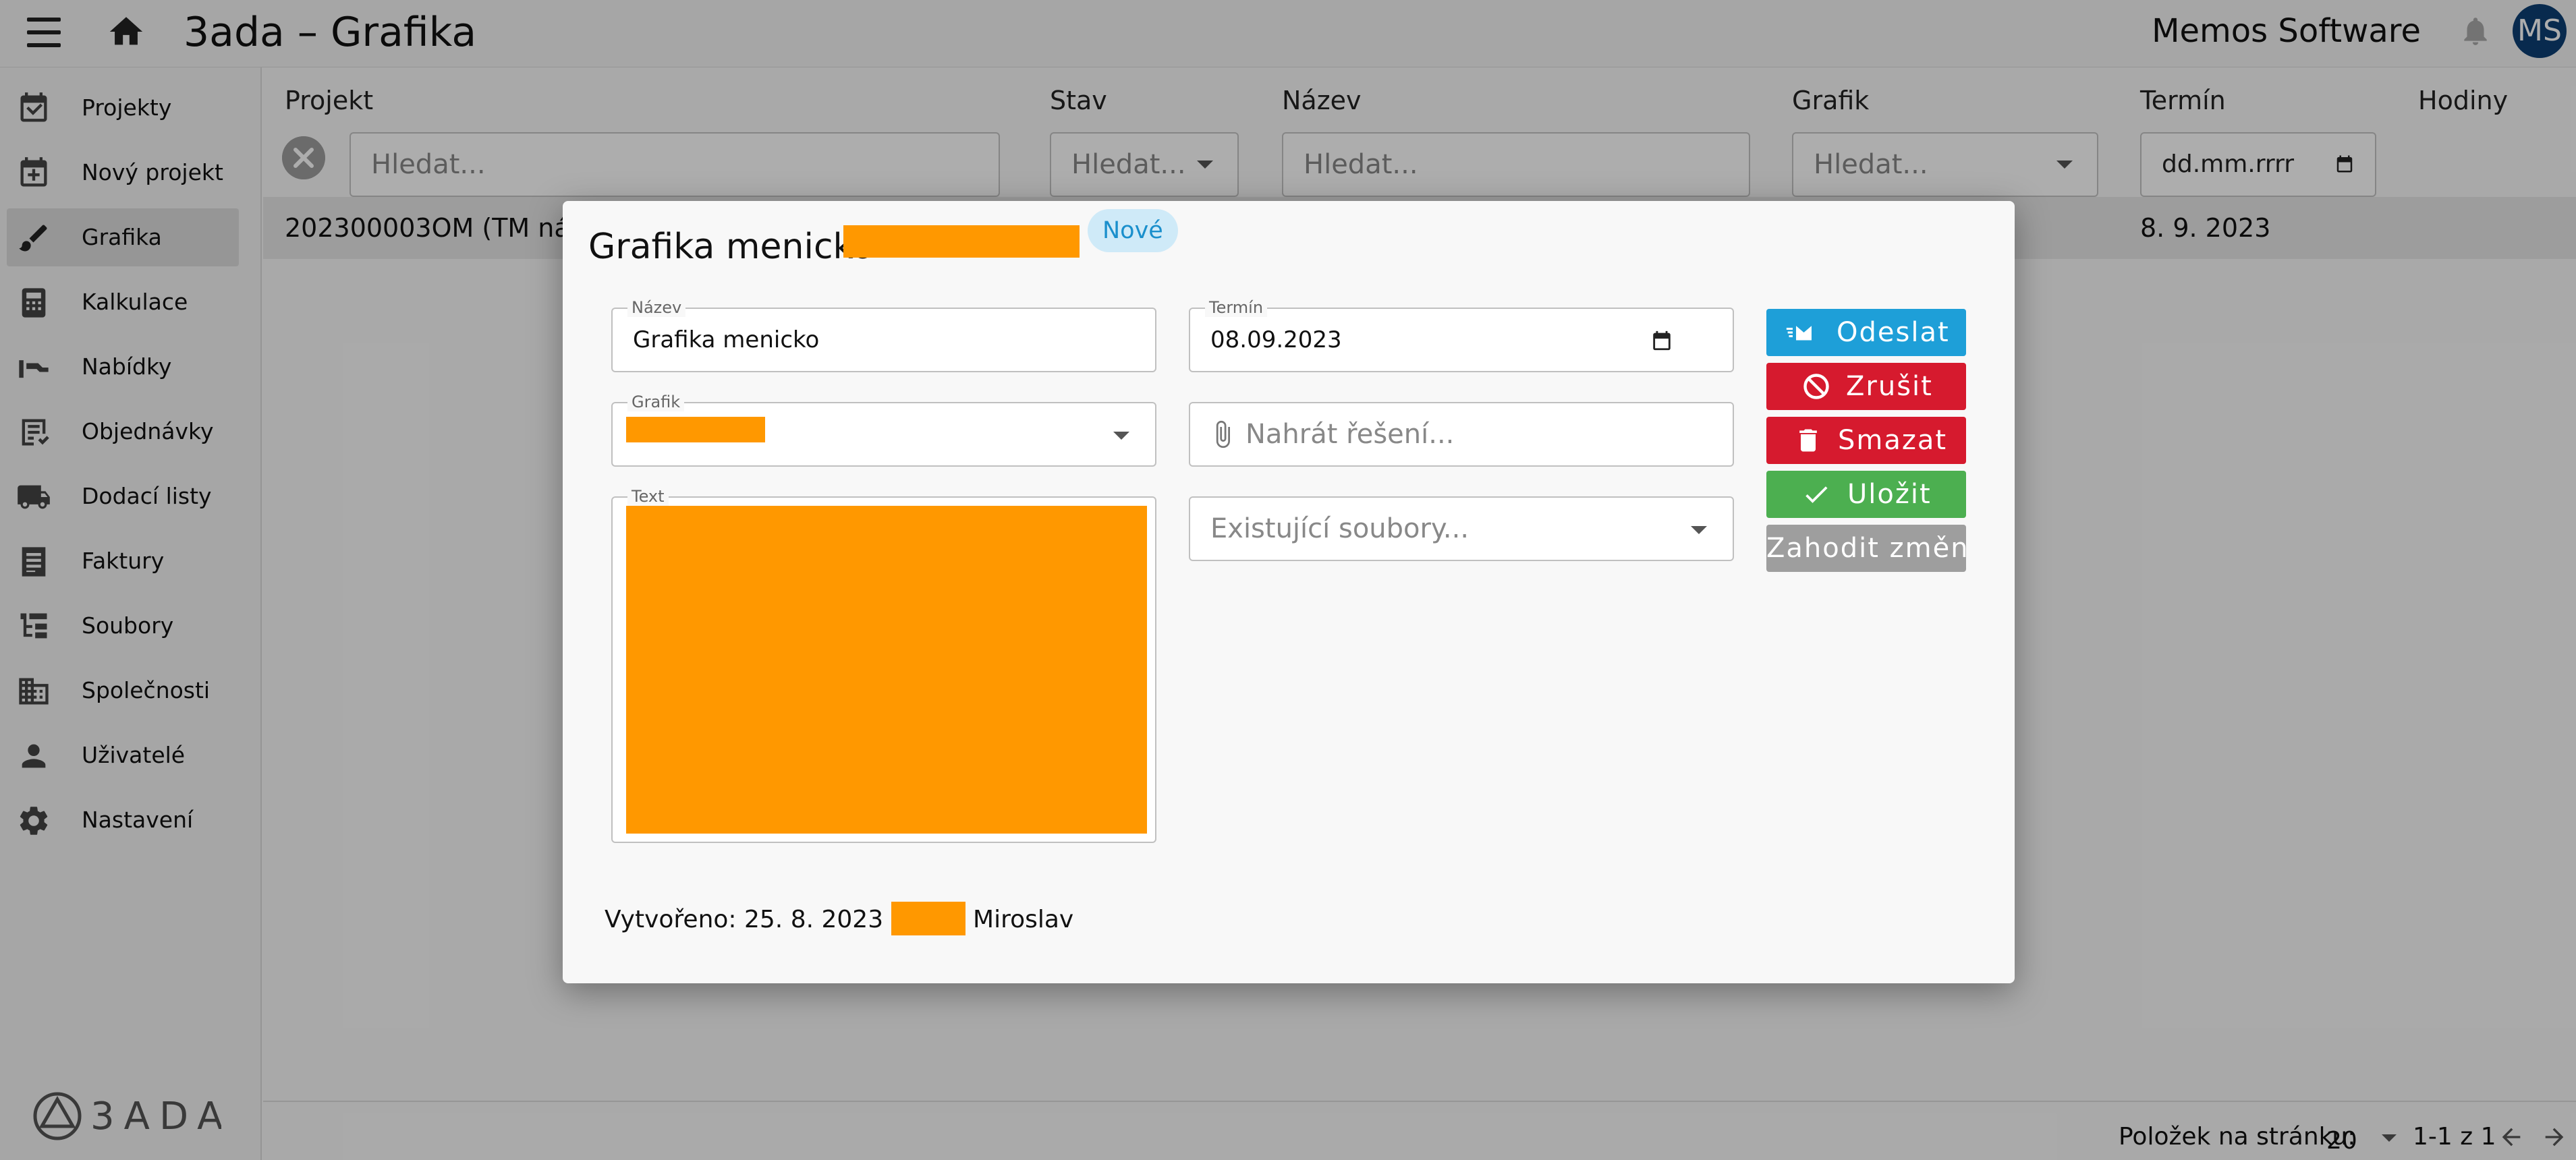 The height and width of the screenshot is (1160, 2576). What do you see at coordinates (656, 402) in the screenshot?
I see `grafik-field-label: Grafik` at bounding box center [656, 402].